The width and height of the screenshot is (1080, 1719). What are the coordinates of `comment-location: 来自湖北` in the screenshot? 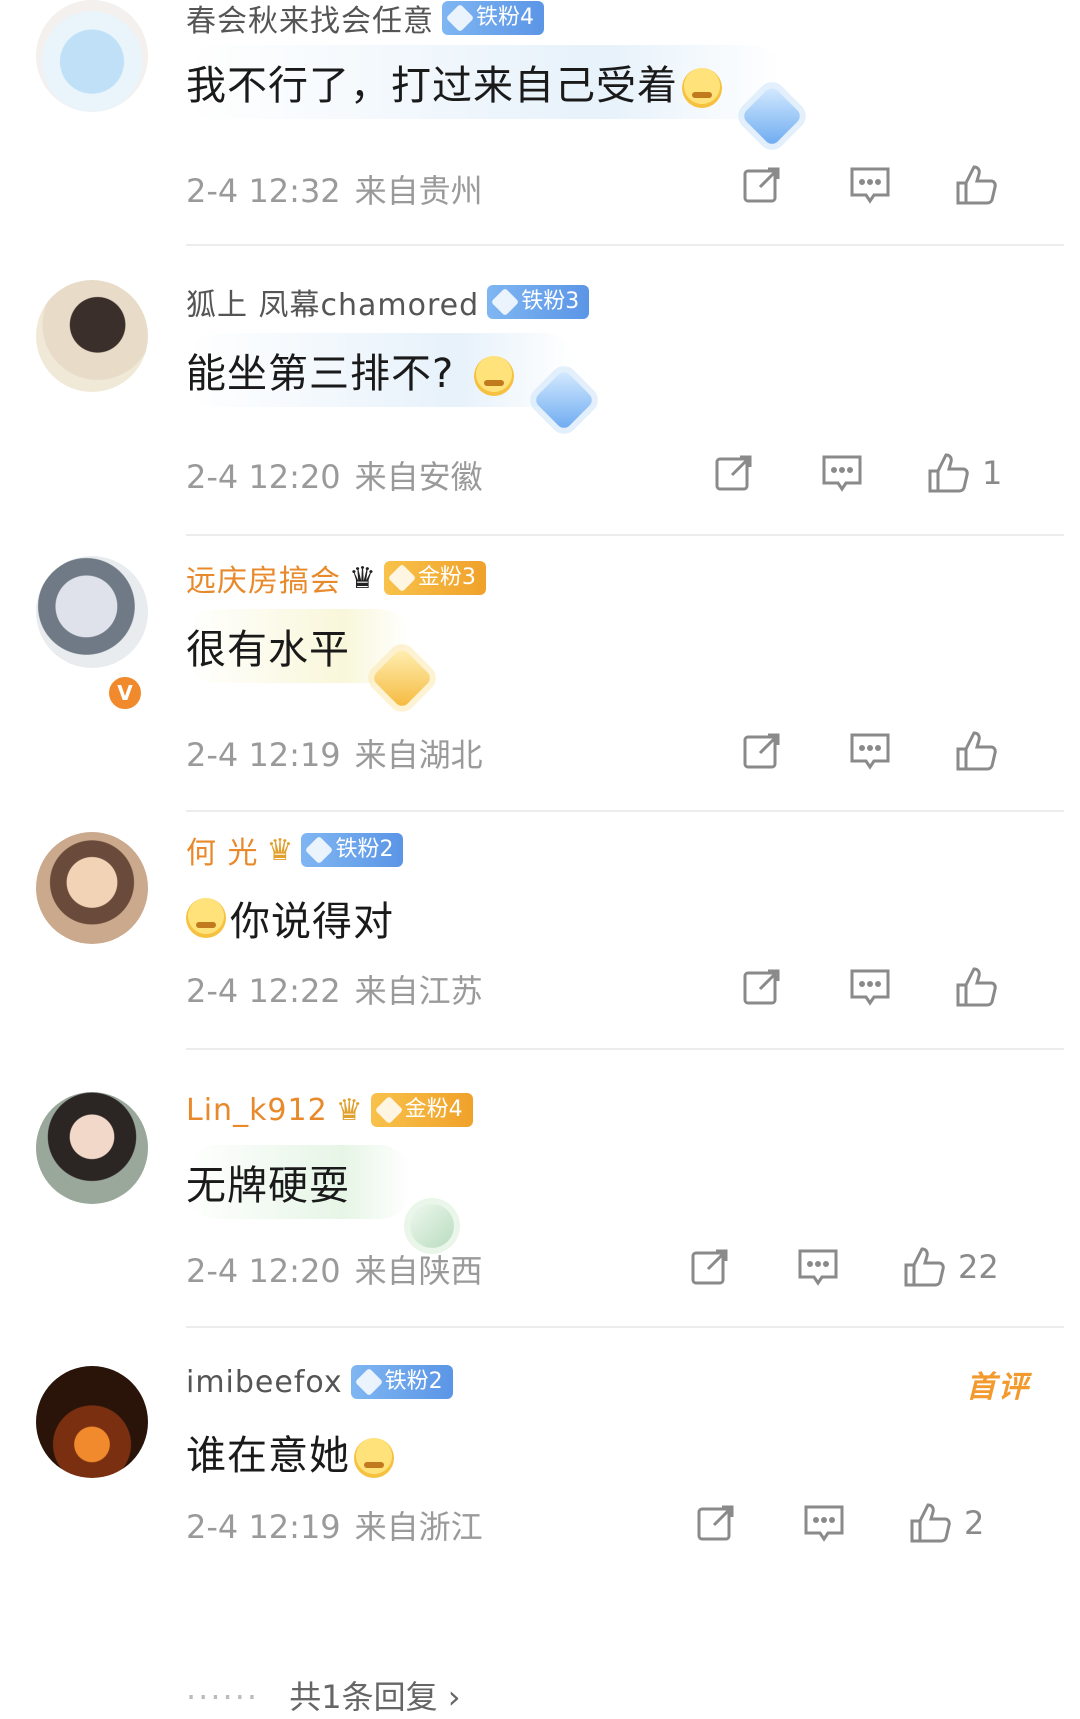 It's located at (418, 755).